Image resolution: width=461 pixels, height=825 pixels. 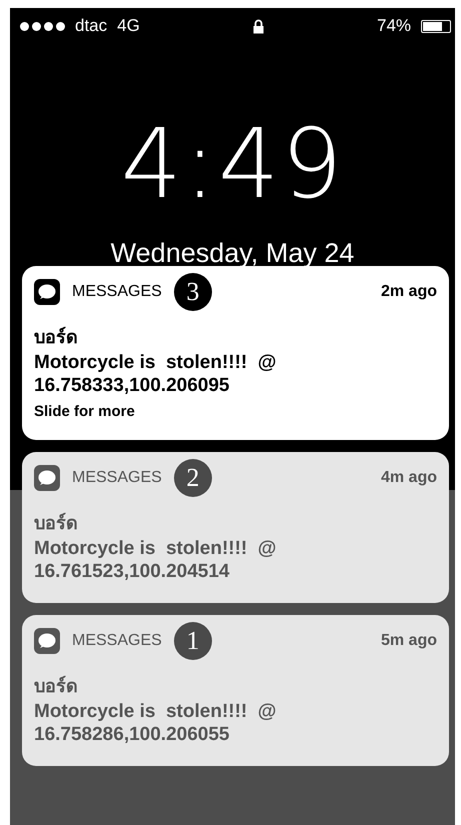 What do you see at coordinates (132, 385) in the screenshot?
I see `coordinates-text: 16.758333,100.206095` at bounding box center [132, 385].